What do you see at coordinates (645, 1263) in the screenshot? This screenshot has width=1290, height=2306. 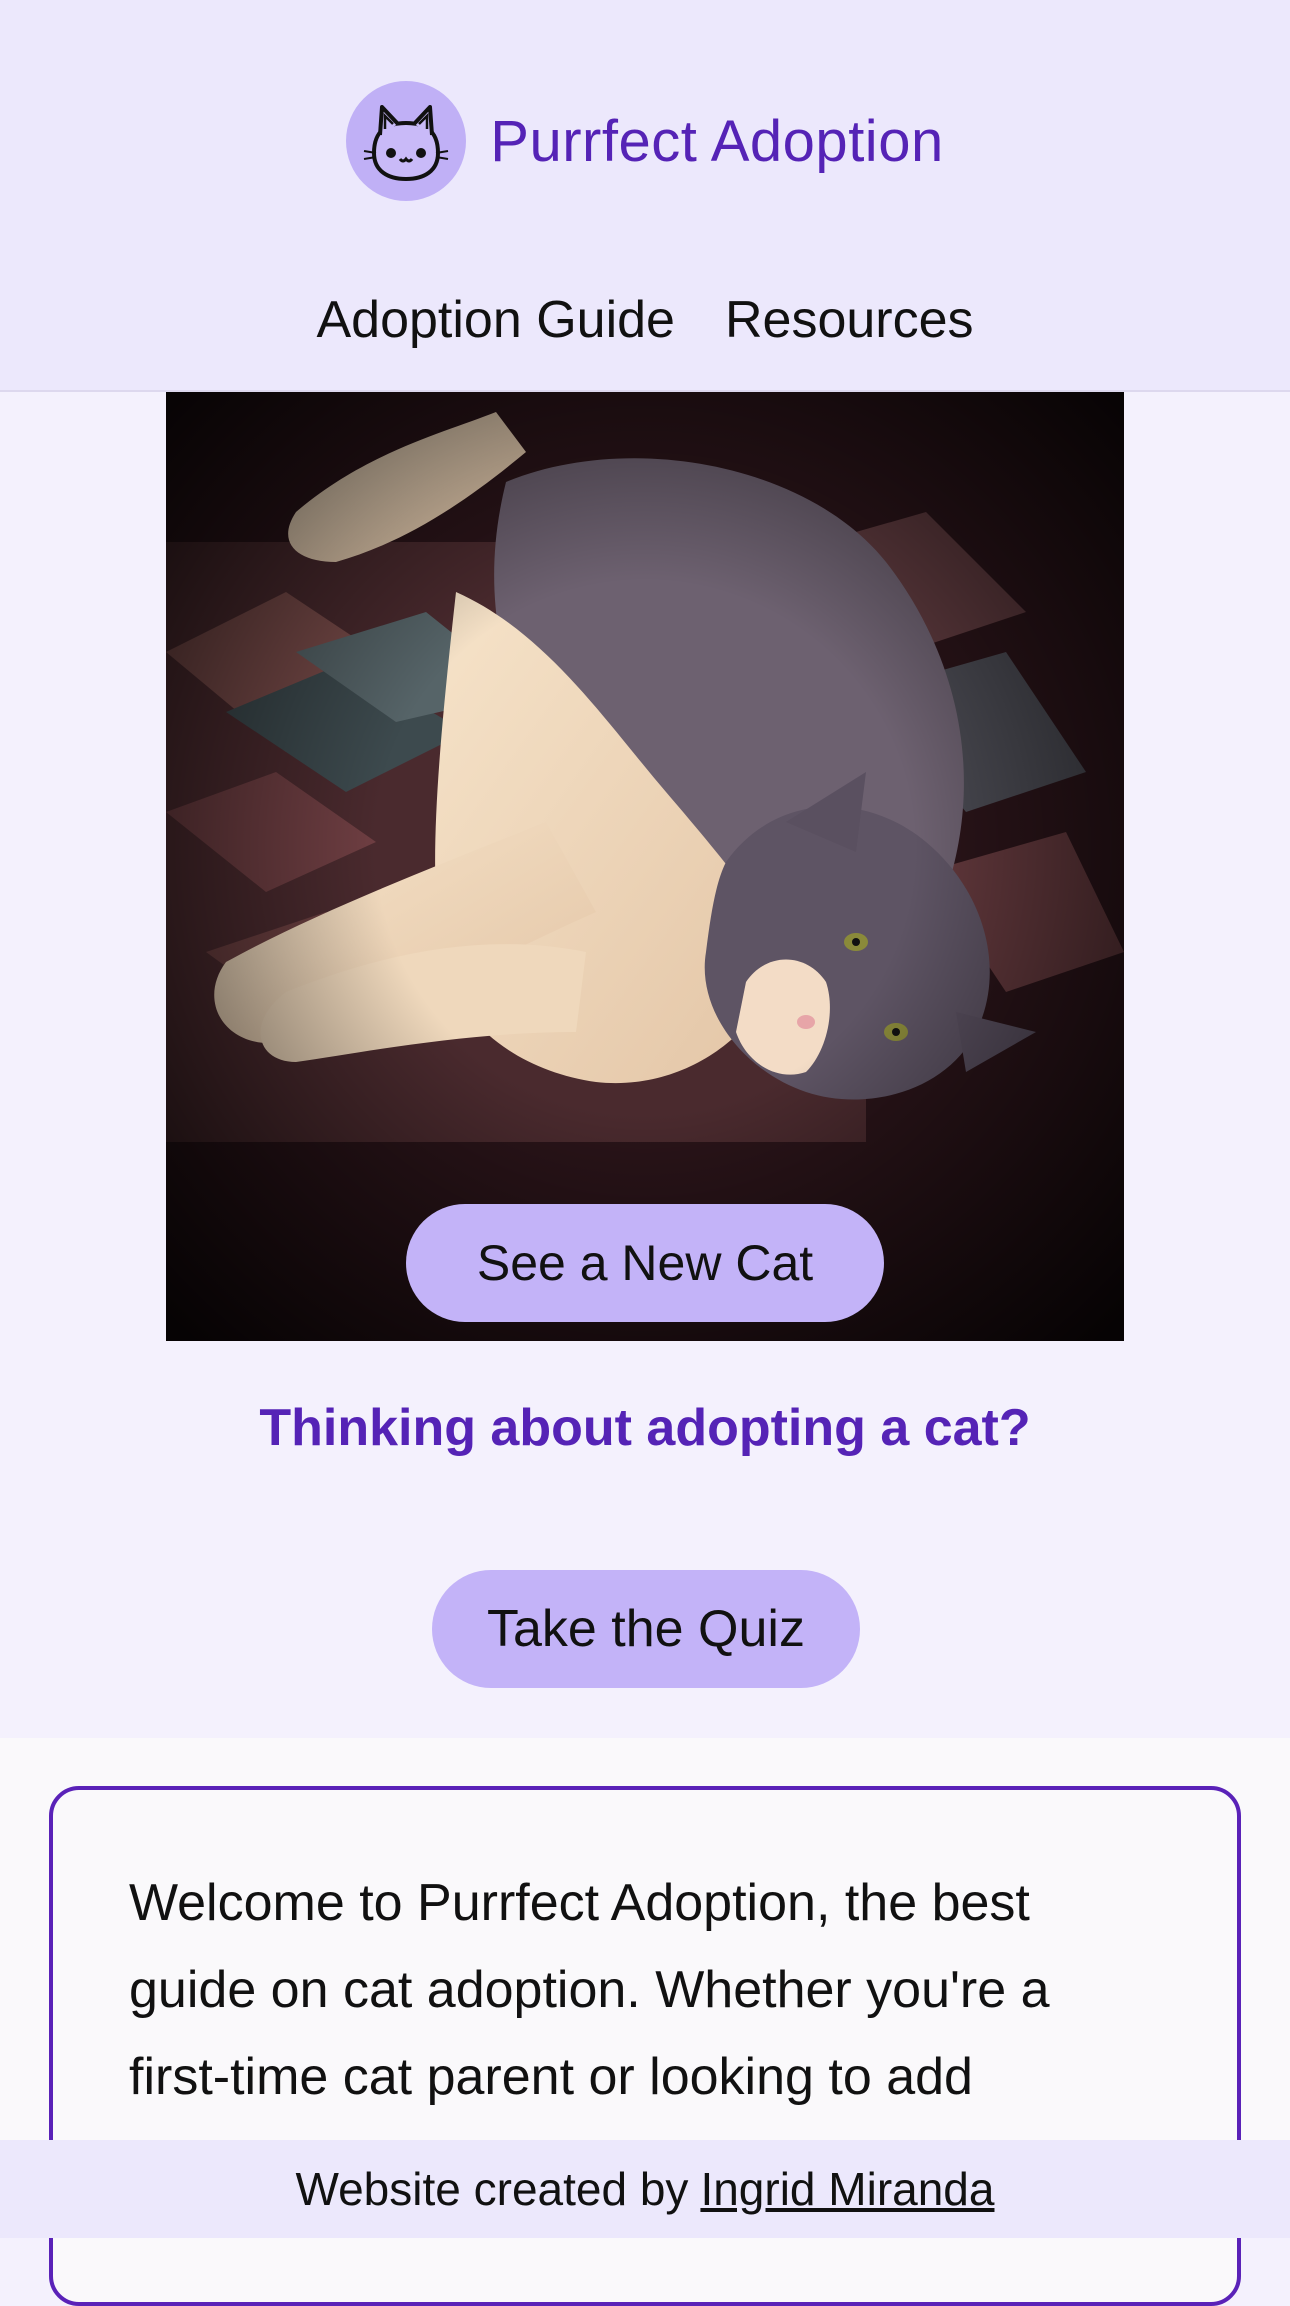 I see `see-new-cat-button: See a New Cat` at bounding box center [645, 1263].